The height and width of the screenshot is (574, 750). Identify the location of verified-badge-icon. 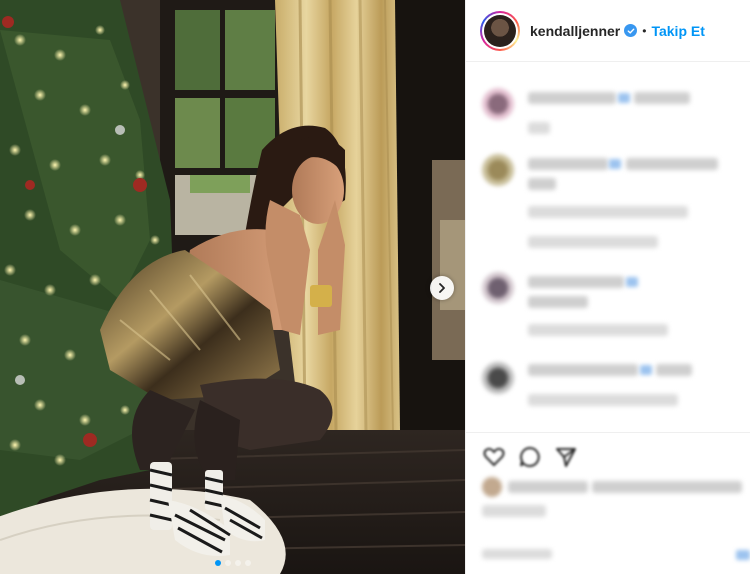
(631, 30).